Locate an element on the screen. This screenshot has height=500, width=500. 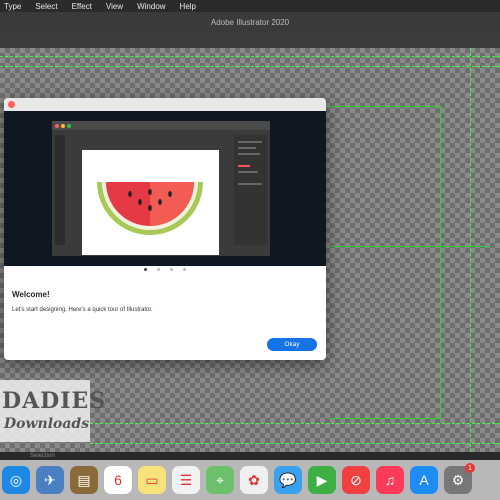
reminders-icon: ☰ is located at coordinates (186, 480).